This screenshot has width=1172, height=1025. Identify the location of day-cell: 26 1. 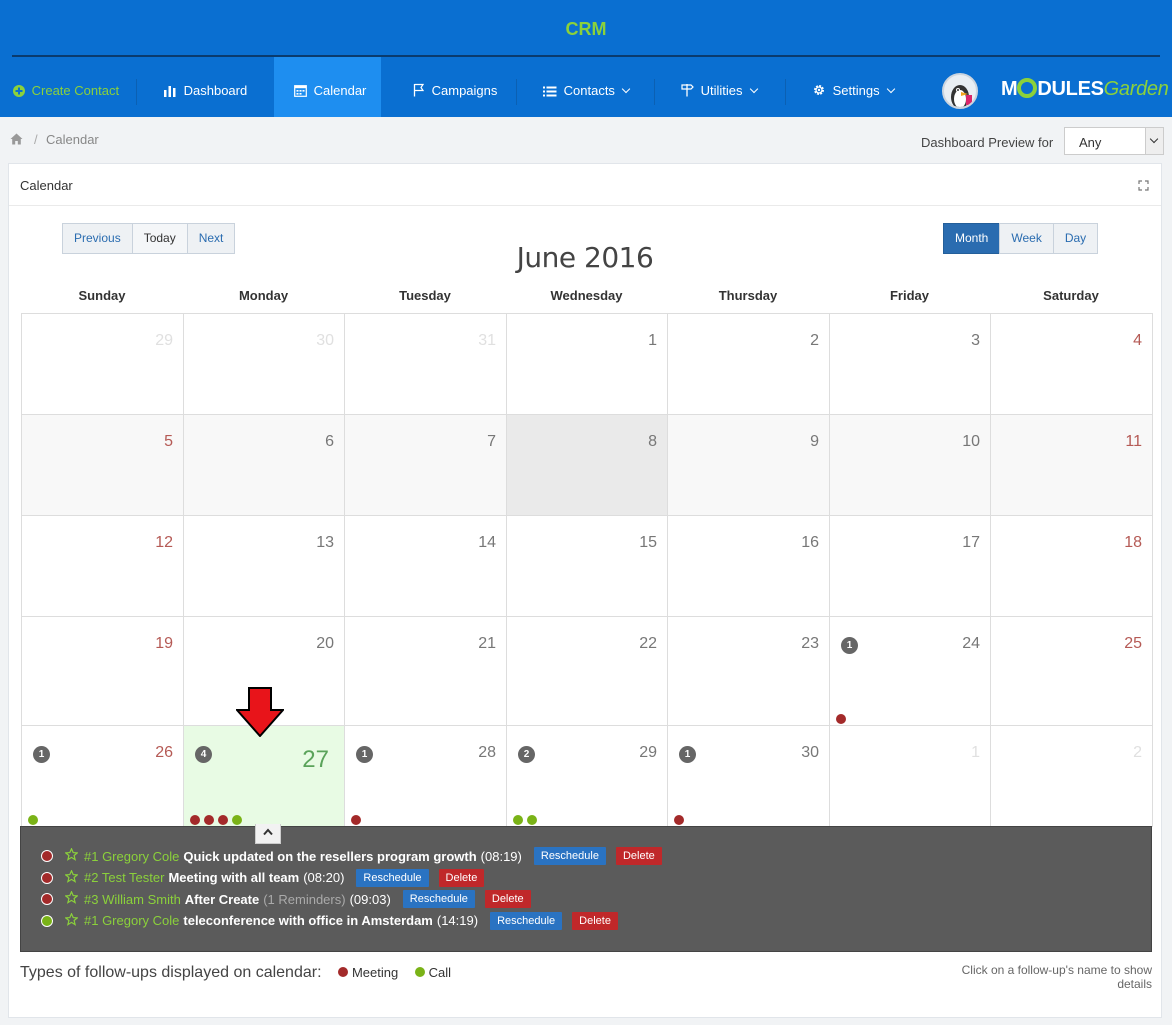
(103, 776).